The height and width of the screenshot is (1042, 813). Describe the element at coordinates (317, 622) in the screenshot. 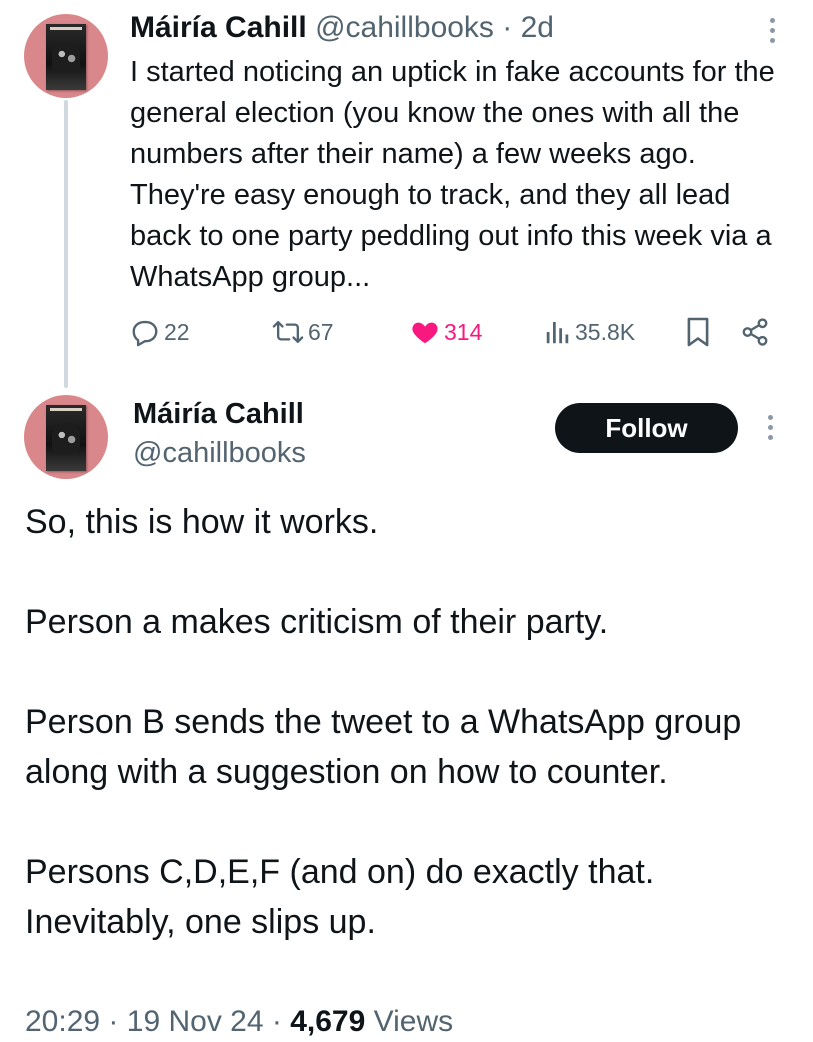

I see `tweet-paragraph: Person a makes criticism of their party.` at that location.